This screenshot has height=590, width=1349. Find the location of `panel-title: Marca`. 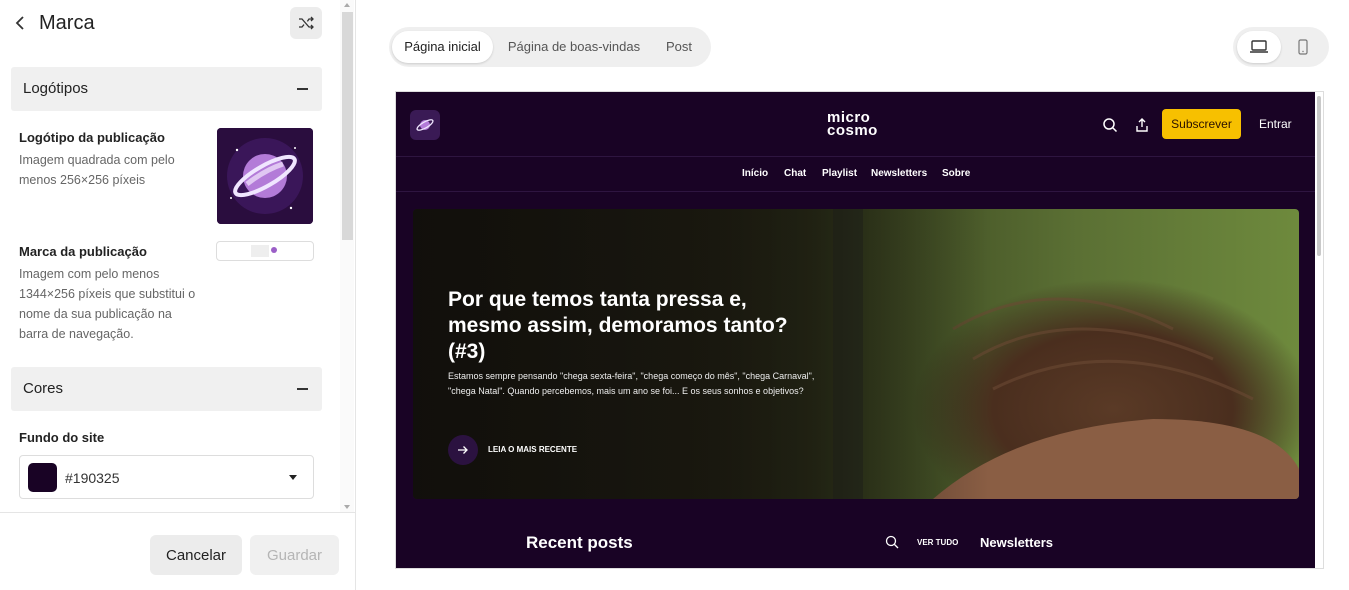

panel-title: Marca is located at coordinates (67, 23).